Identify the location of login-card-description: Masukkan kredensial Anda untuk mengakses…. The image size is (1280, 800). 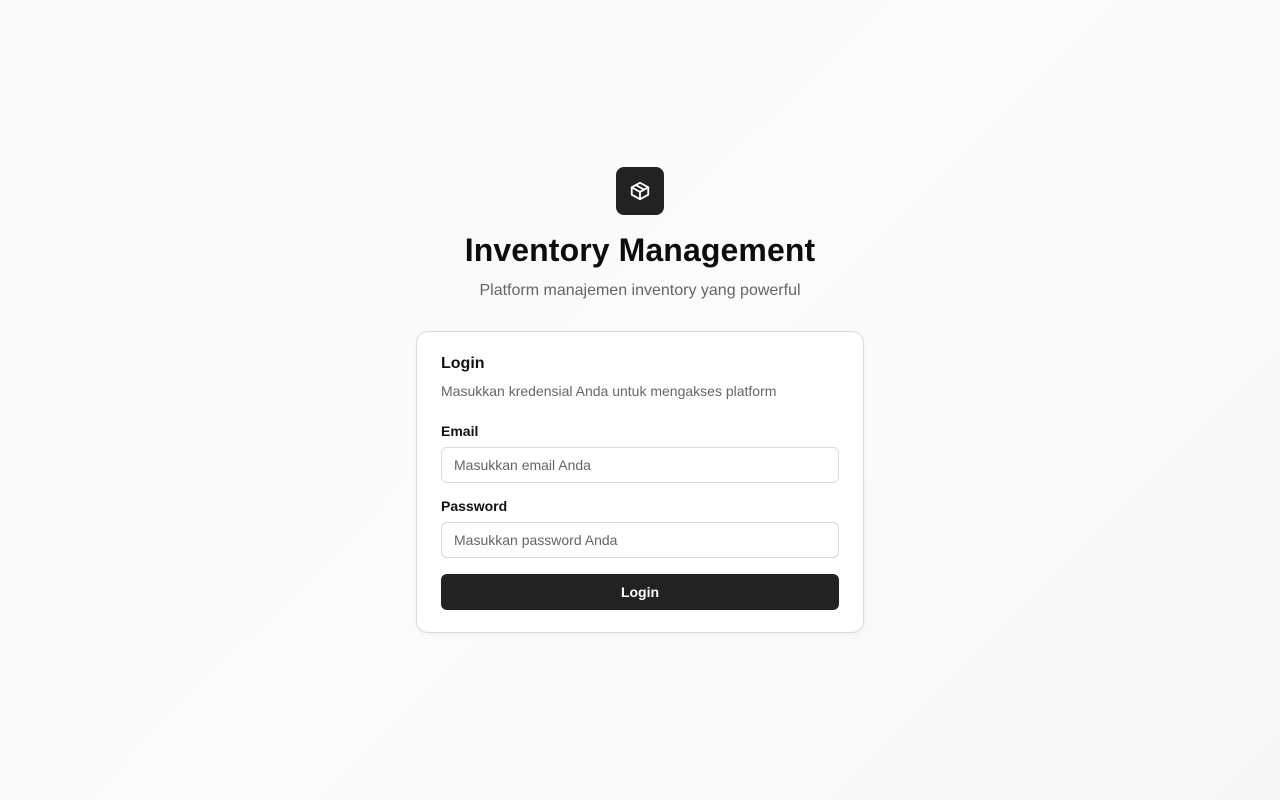
(609, 391).